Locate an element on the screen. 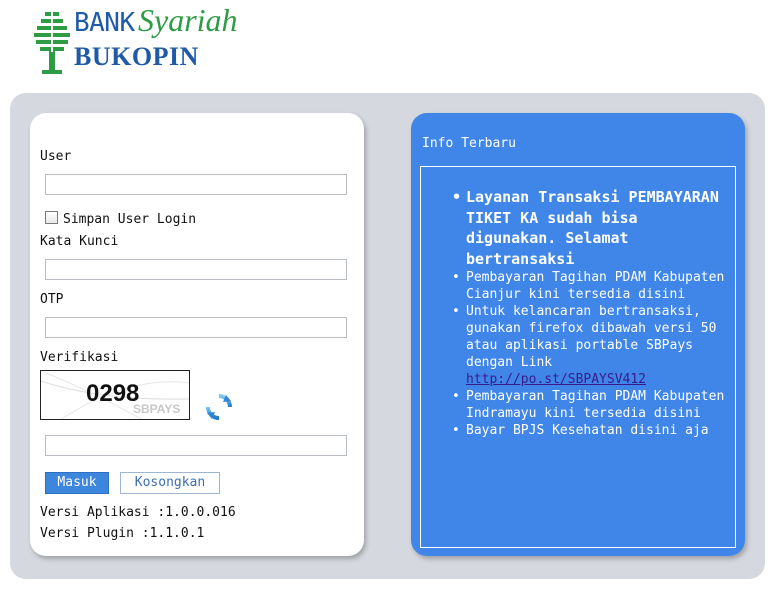  refresh-captcha-icon is located at coordinates (219, 407).